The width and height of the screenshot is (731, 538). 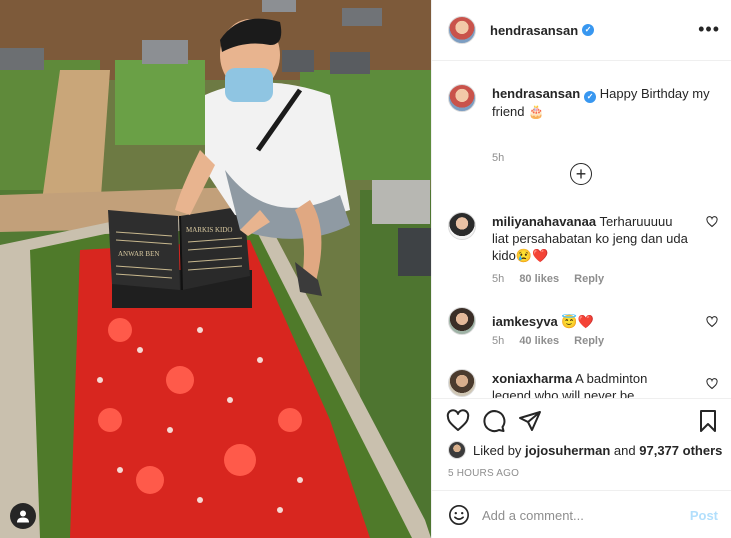 What do you see at coordinates (209, 230) in the screenshot?
I see `tomb-name-right: MARKIS KIDO` at bounding box center [209, 230].